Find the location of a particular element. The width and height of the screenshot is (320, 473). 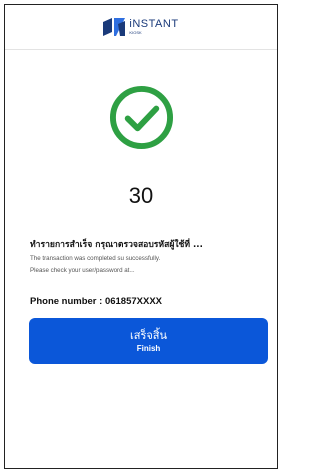

instant-kiosk-logo: iNSTANT KIOSK is located at coordinates (140, 27).